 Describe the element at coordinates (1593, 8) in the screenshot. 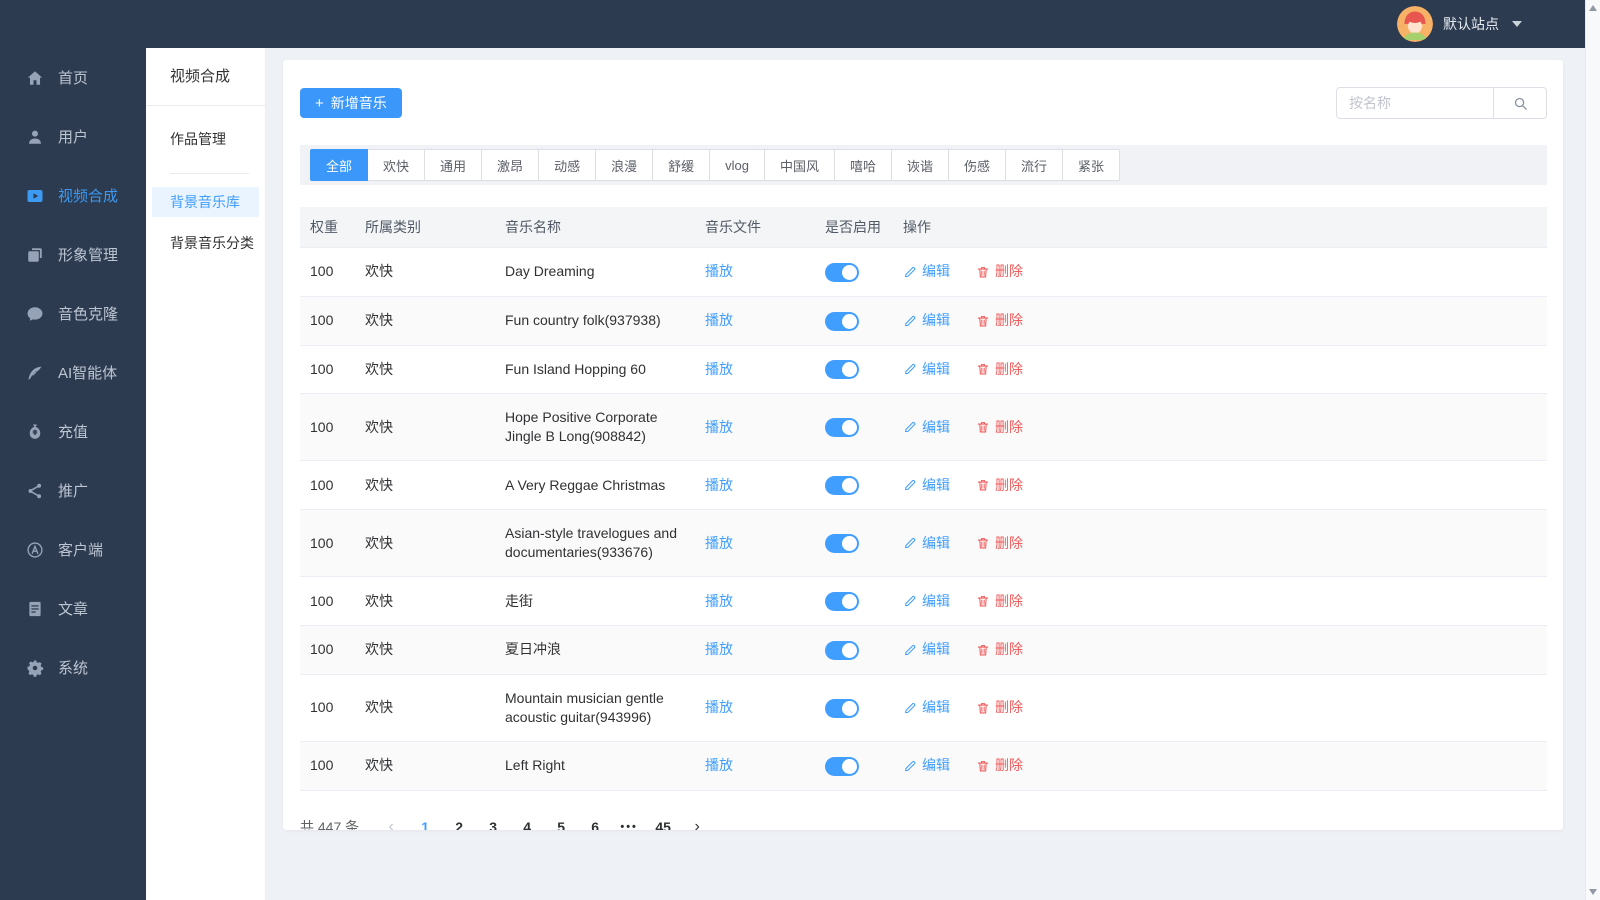

I see `scroll-up-icon` at that location.